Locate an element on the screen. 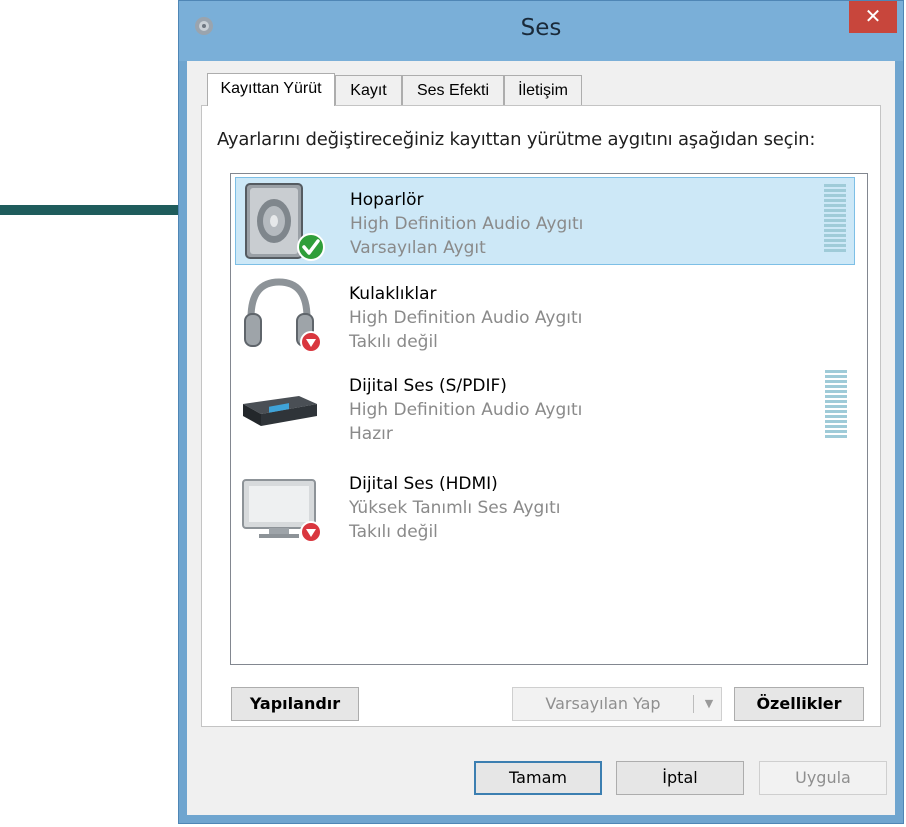  set-default-button: Varsayılan Yap ▼ is located at coordinates (617, 704).